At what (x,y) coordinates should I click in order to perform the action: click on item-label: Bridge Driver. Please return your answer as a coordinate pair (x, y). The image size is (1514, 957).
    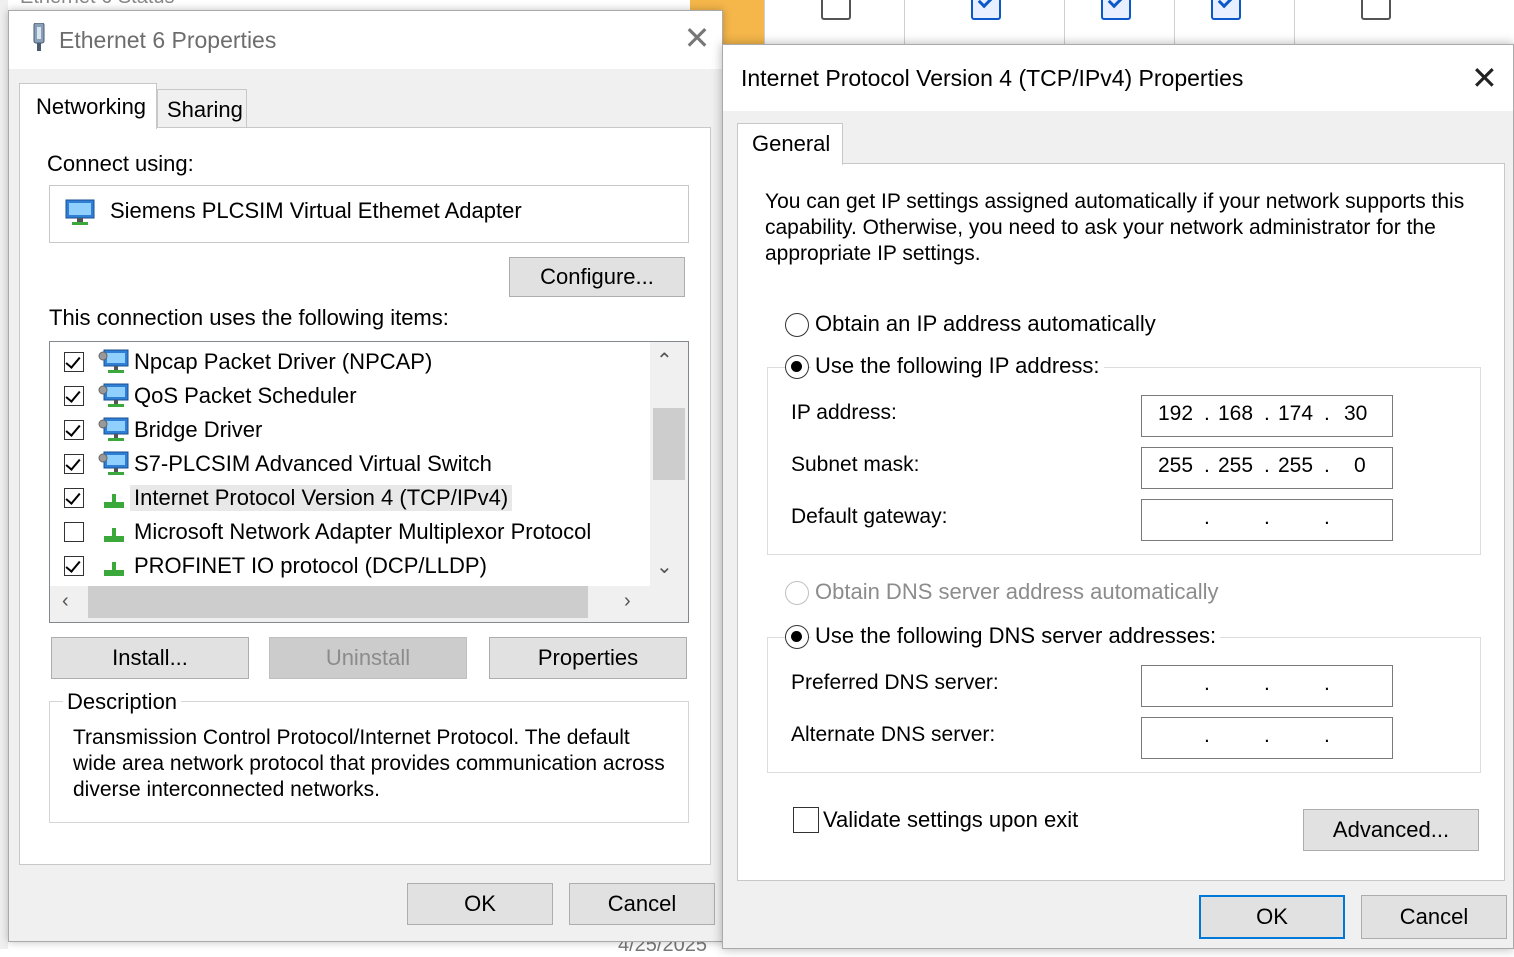
    Looking at the image, I should click on (198, 429).